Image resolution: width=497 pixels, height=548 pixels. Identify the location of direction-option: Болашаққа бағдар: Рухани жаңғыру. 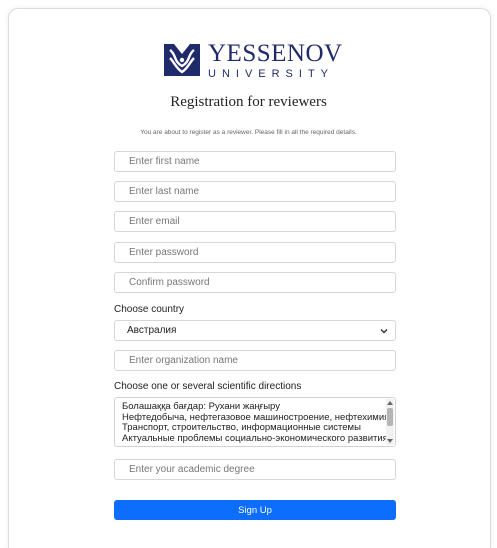
(254, 407).